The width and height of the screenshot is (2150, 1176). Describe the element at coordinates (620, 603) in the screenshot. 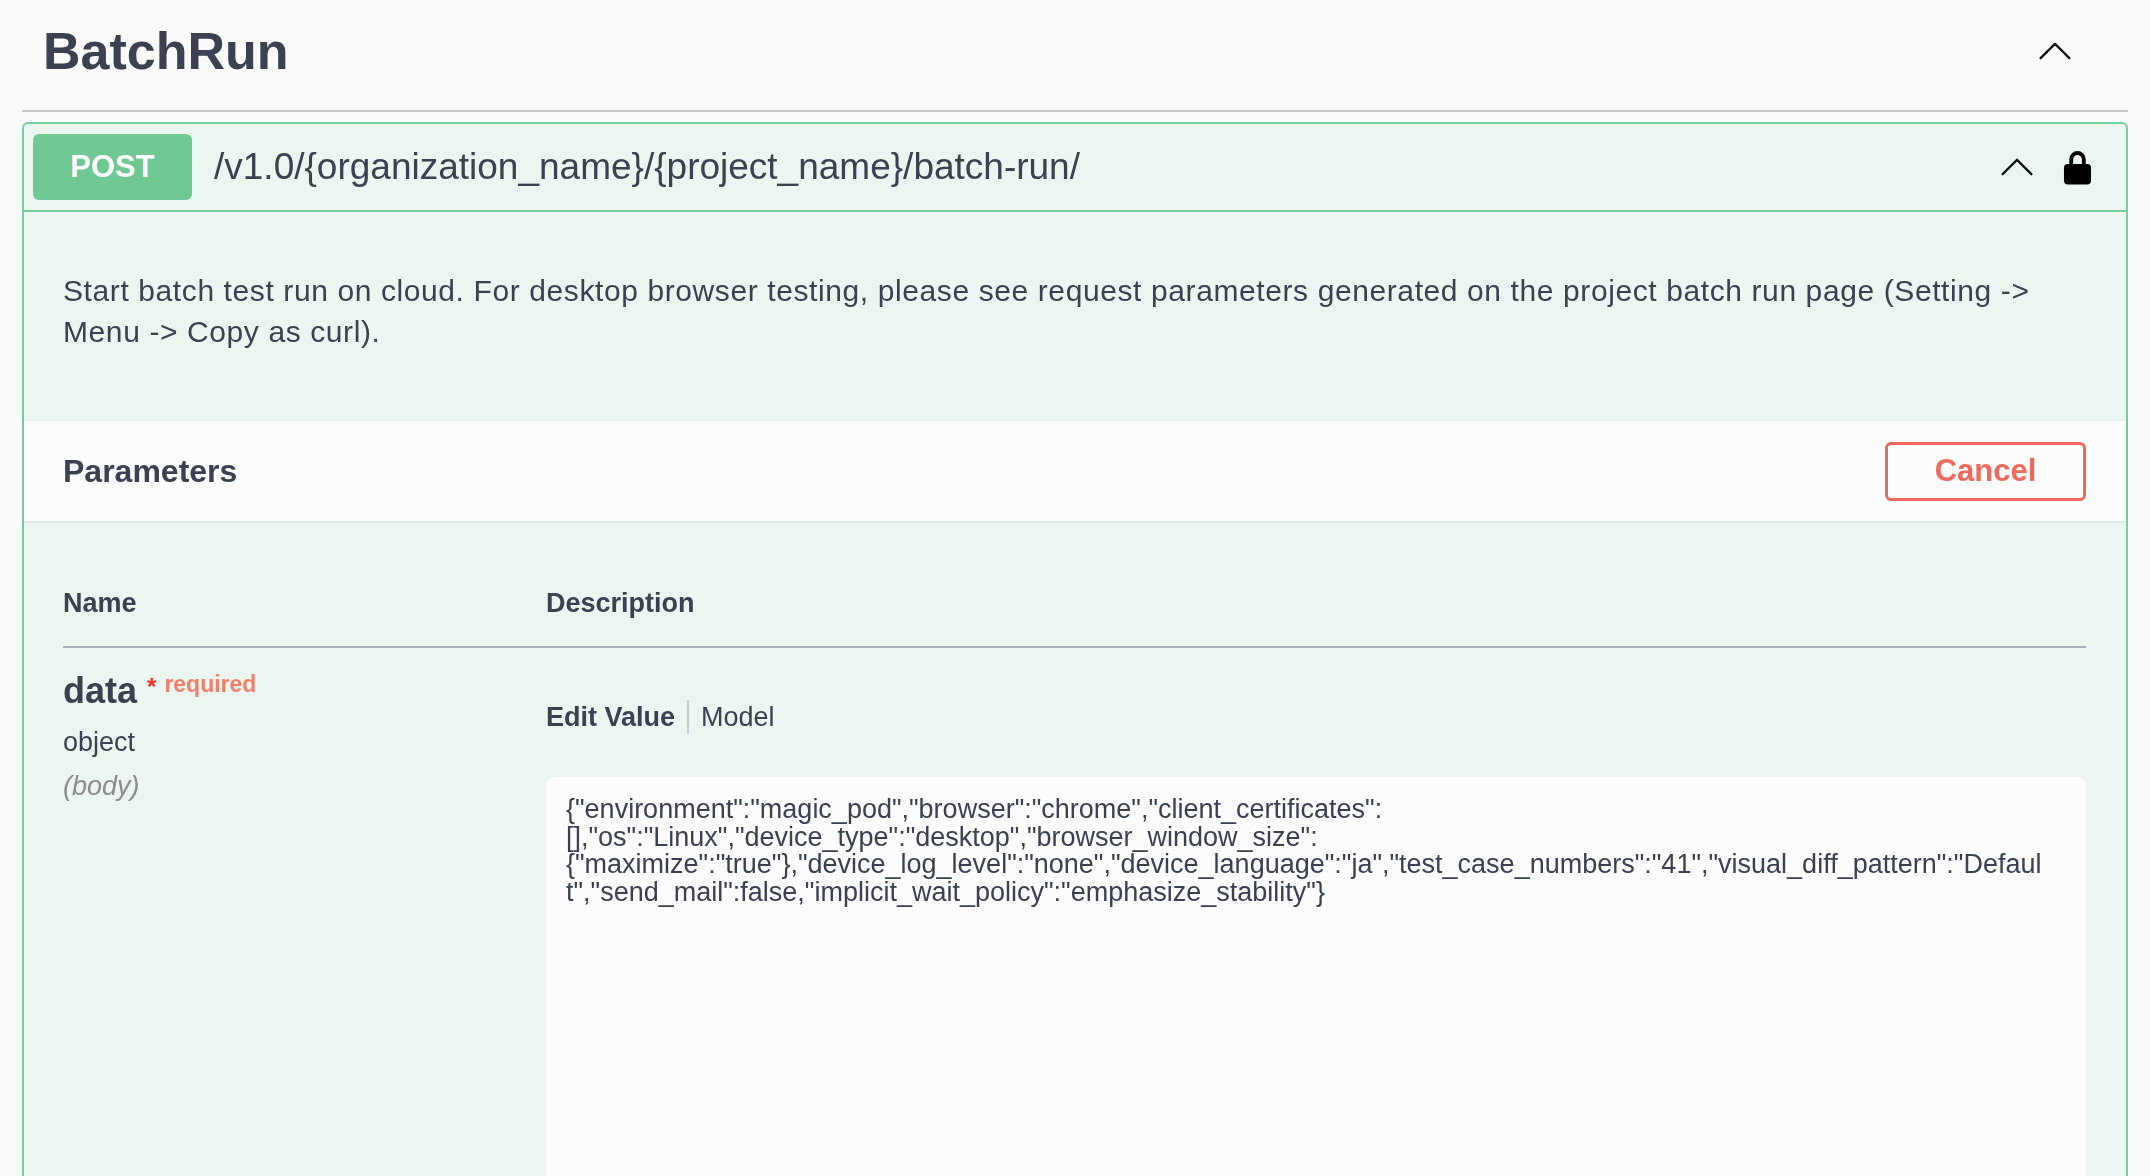

I see `column-header: Description` at that location.